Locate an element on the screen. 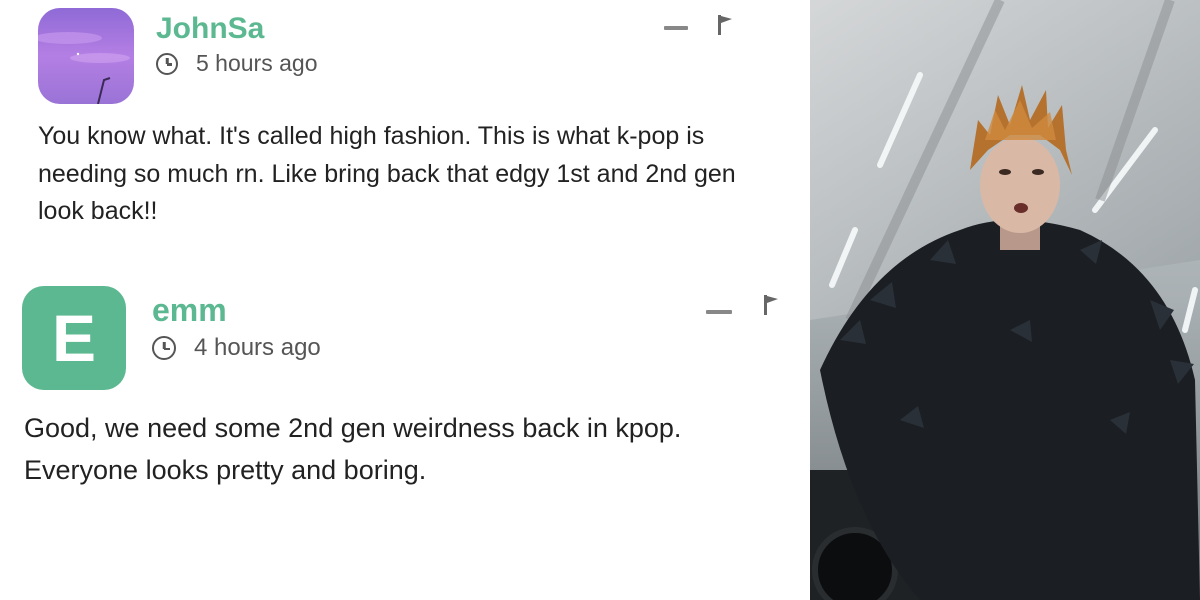 This screenshot has width=1200, height=600. avatar-letter: E is located at coordinates (74, 338).